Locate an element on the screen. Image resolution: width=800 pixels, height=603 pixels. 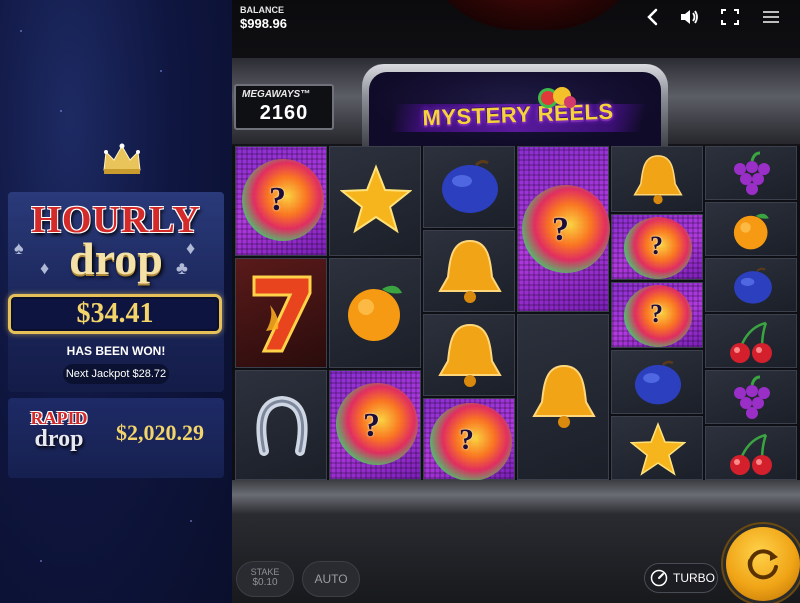
stake-button: STAKE $0.10 is located at coordinates (265, 579).